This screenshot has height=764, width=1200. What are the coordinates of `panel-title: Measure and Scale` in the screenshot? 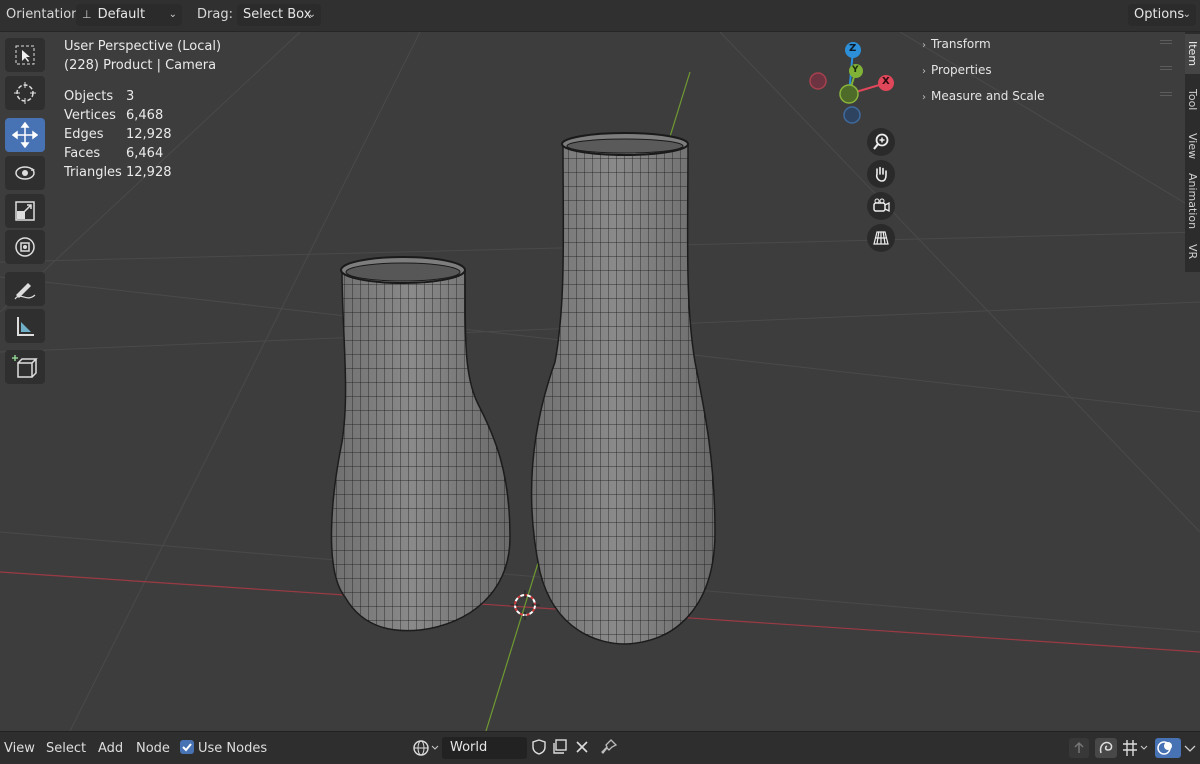 It's located at (988, 96).